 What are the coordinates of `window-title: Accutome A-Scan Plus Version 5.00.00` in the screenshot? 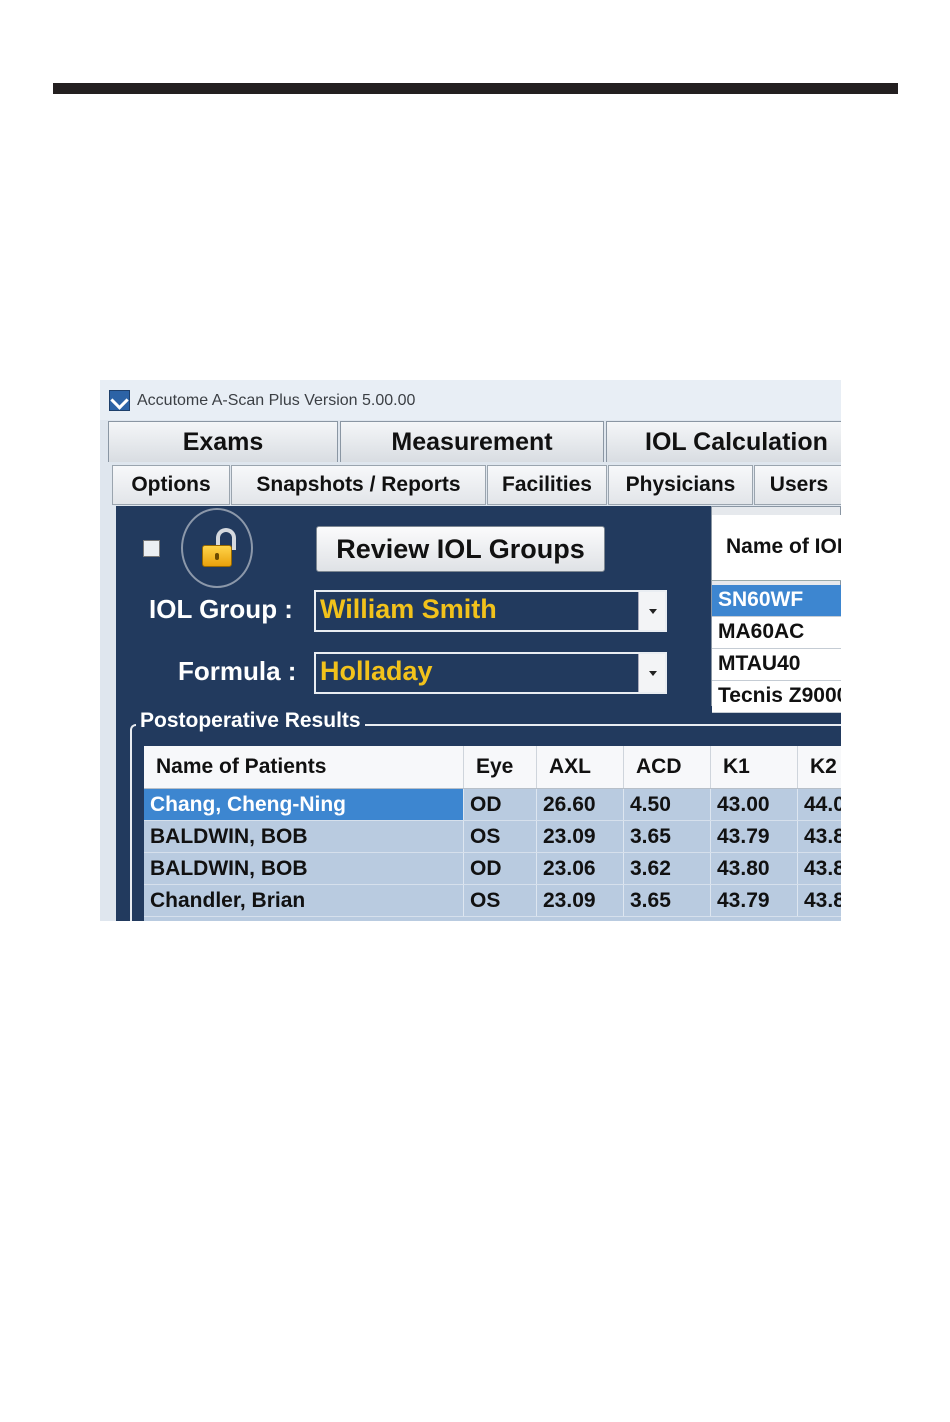 It's located at (276, 400).